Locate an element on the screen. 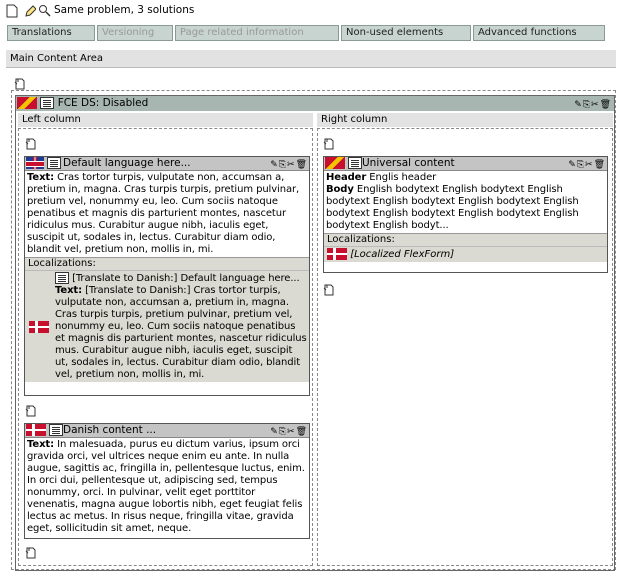 Image resolution: width=622 pixels, height=581 pixels. header-label: Header is located at coordinates (346, 177).